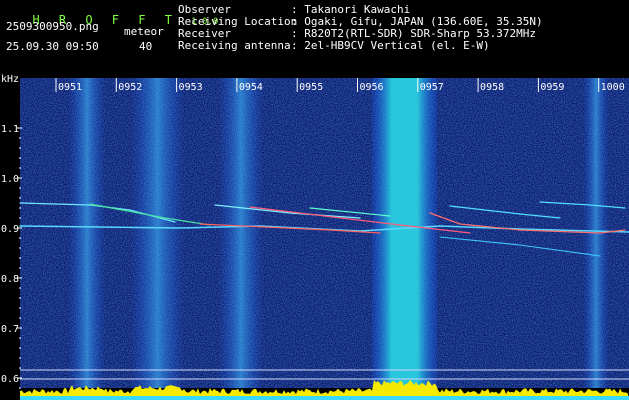 This screenshot has height=400, width=629. I want to click on x-tick-label: 0953, so click(191, 87).